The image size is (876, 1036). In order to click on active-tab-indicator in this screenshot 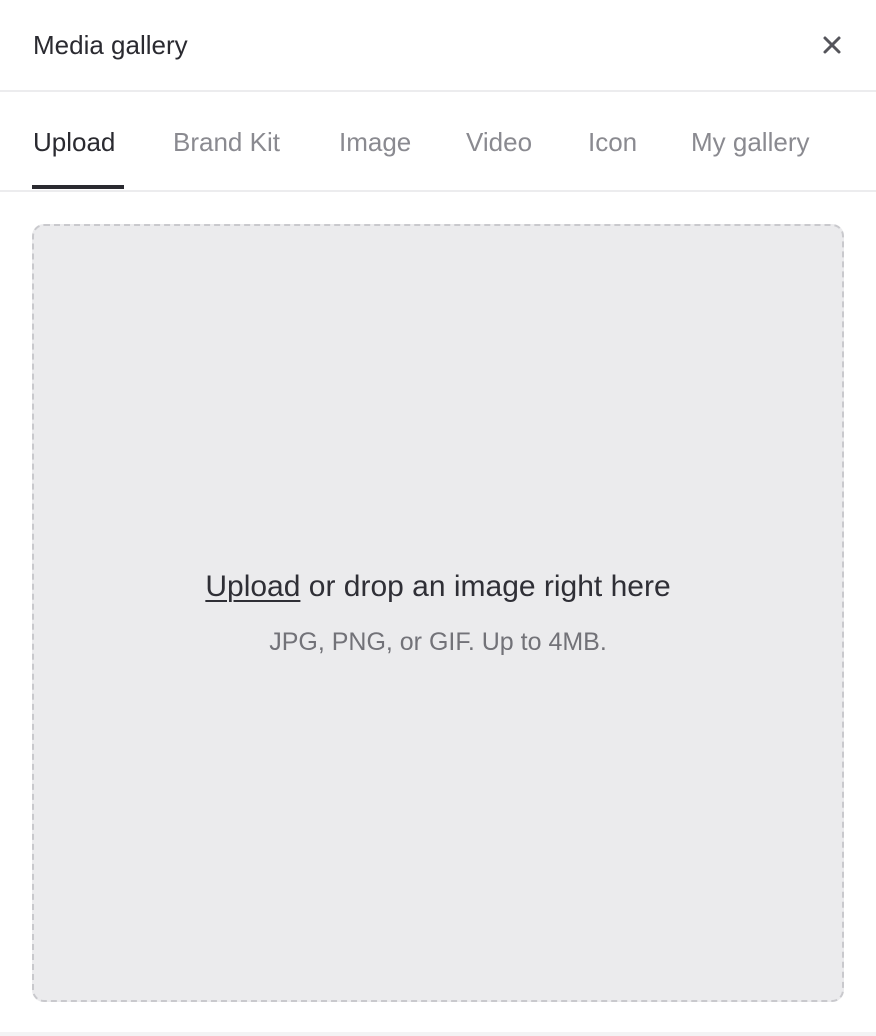, I will do `click(78, 187)`.